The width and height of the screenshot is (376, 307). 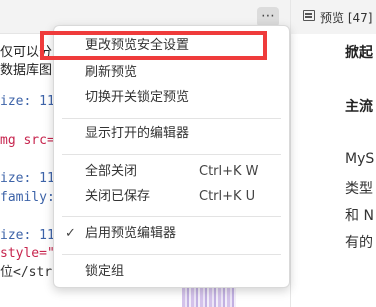 What do you see at coordinates (360, 159) in the screenshot?
I see `preview-paragraph-line: MyS` at bounding box center [360, 159].